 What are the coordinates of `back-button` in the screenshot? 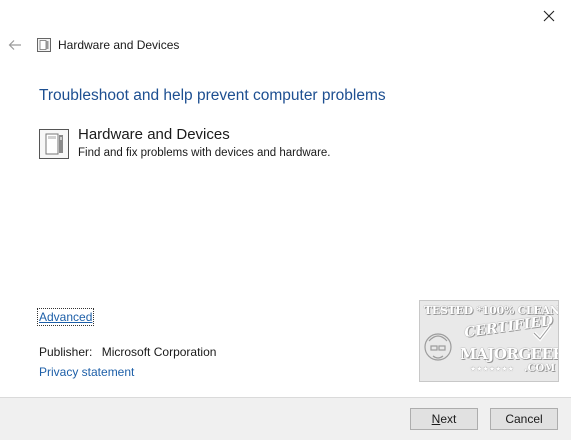 It's located at (15, 45).